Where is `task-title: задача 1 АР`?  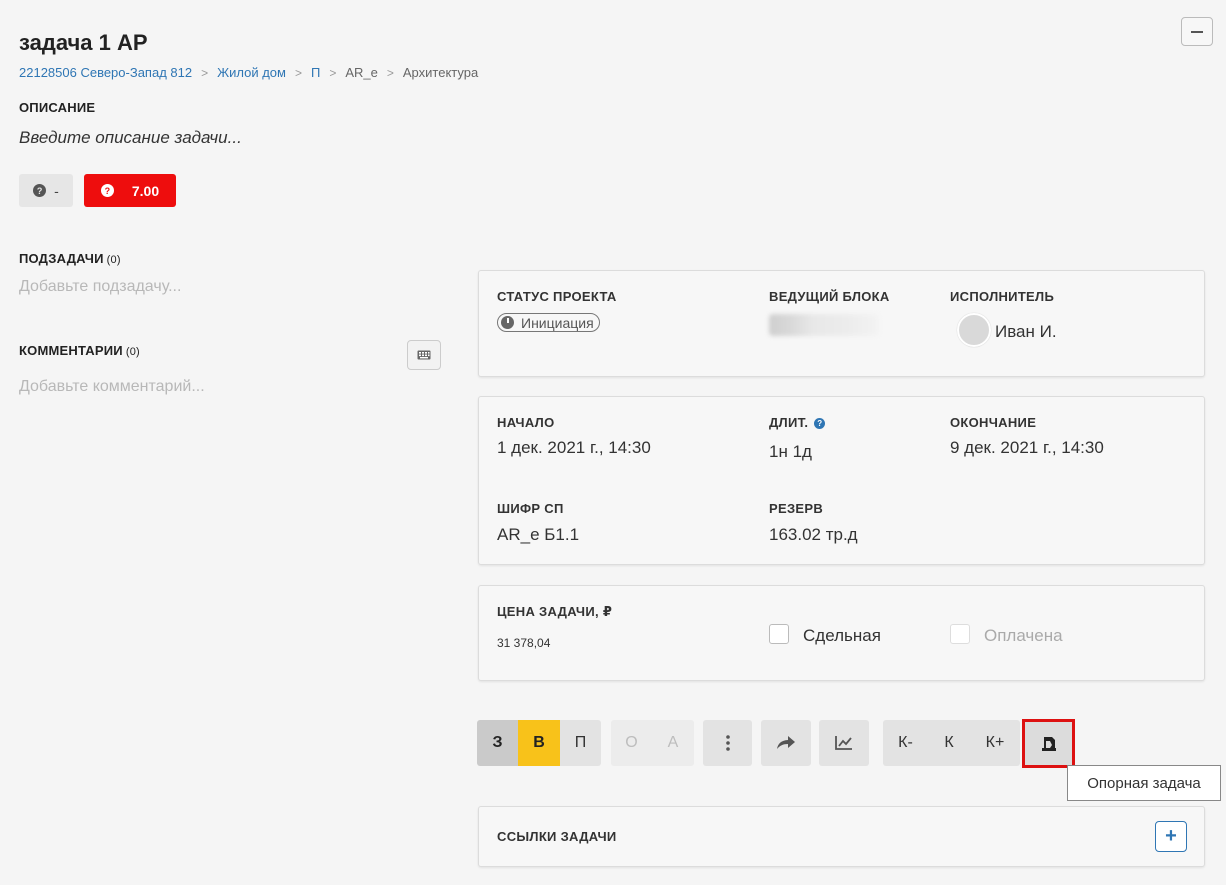 task-title: задача 1 АР is located at coordinates (83, 42).